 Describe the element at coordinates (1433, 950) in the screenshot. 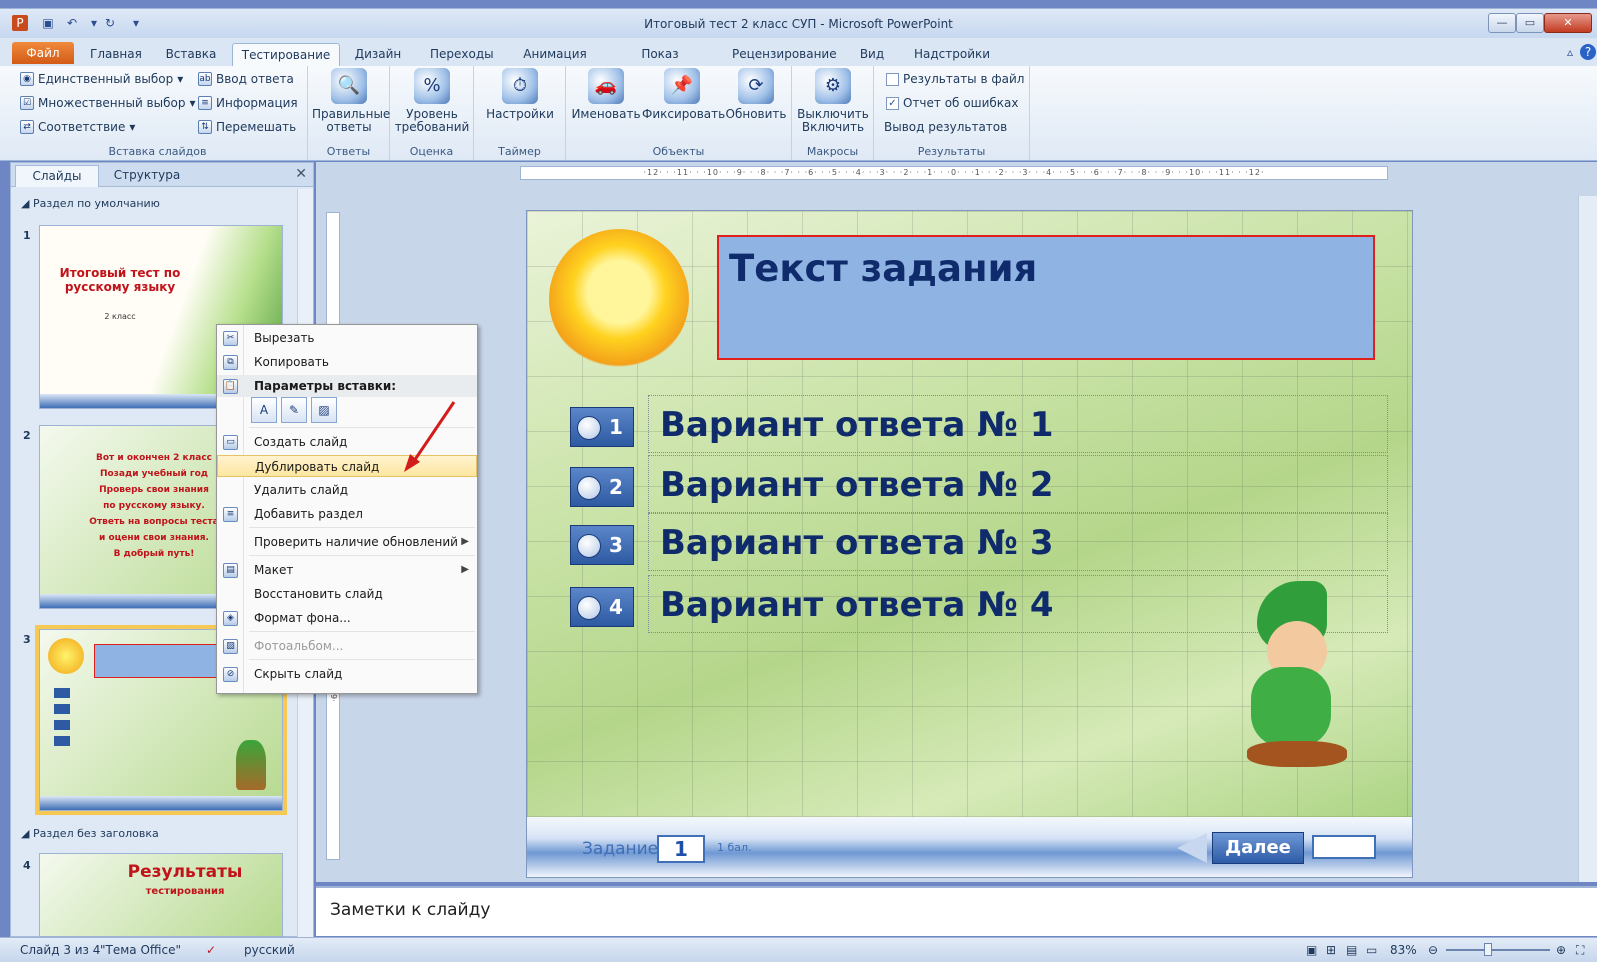

I see `zoom-out-icon: ⊖` at that location.